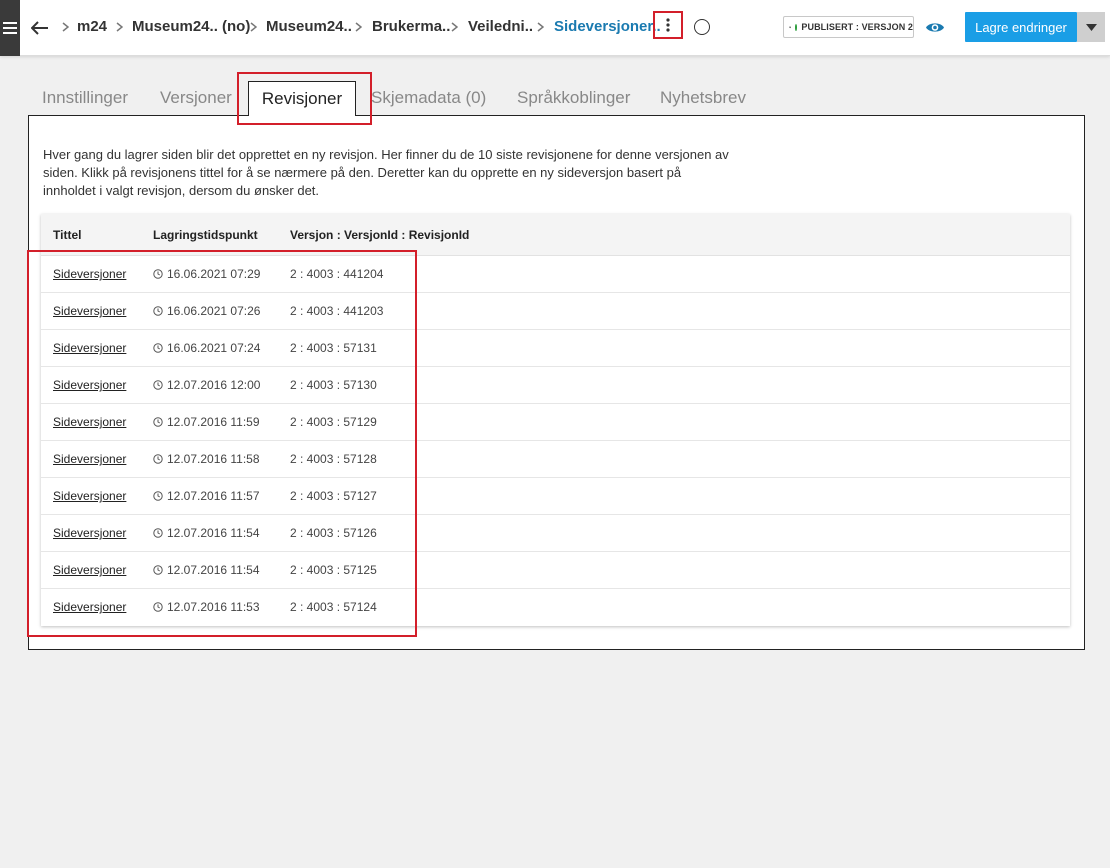 The width and height of the screenshot is (1110, 868). I want to click on breadcrumb-item: Museum24.., so click(309, 27).